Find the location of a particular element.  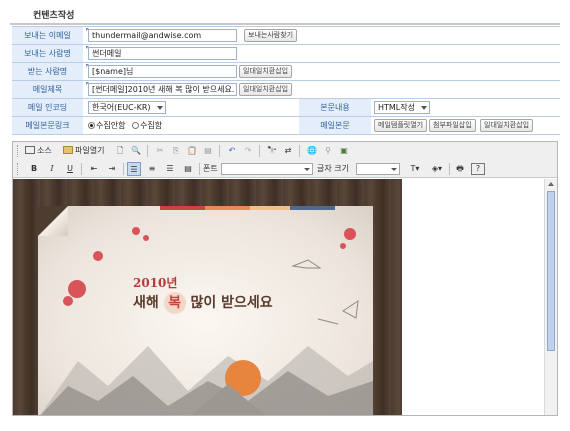

body-link-label: 메일본문링크 is located at coordinates (47, 125).